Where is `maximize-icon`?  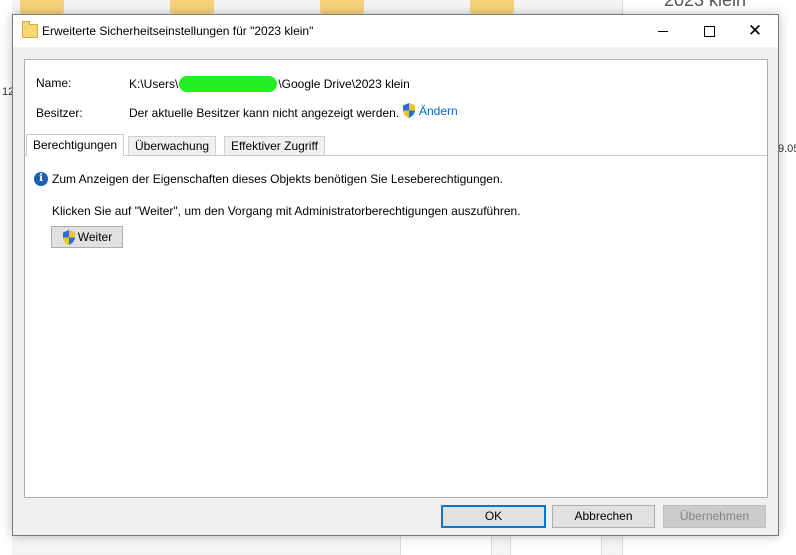 maximize-icon is located at coordinates (709, 31).